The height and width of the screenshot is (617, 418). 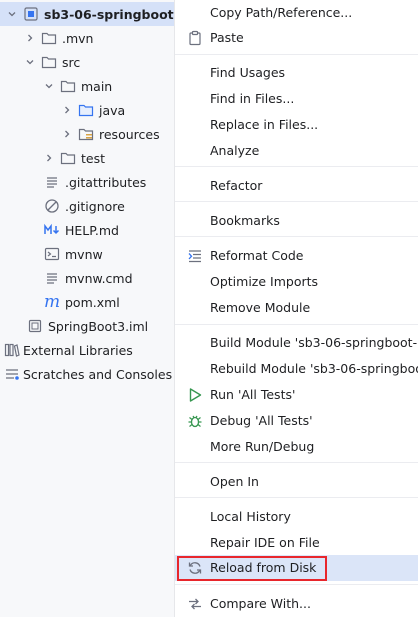 I want to click on menu-item-optimize-imports: Optimize Imports, so click(x=296, y=282).